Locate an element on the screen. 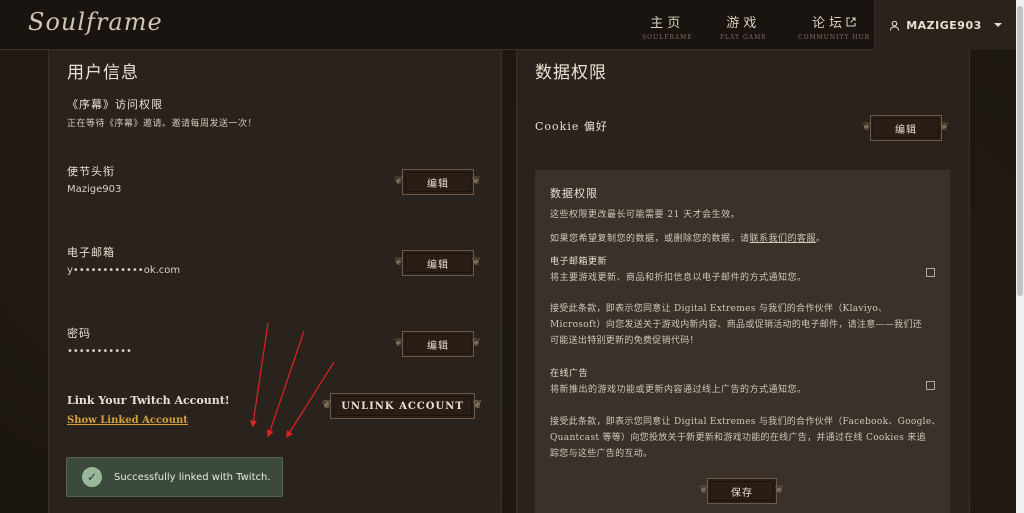 Image resolution: width=1024 pixels, height=513 pixels. nav-game: 游戏 PLAY GAME is located at coordinates (743, 26).